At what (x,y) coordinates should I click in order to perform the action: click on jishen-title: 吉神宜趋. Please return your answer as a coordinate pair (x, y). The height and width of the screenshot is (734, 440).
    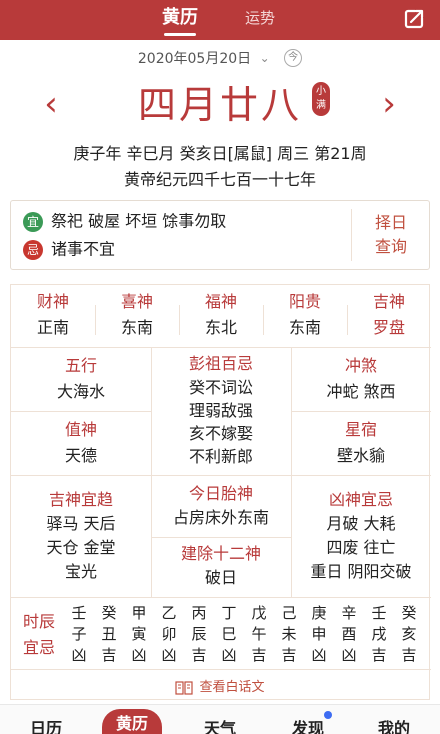
    Looking at the image, I should click on (80, 499).